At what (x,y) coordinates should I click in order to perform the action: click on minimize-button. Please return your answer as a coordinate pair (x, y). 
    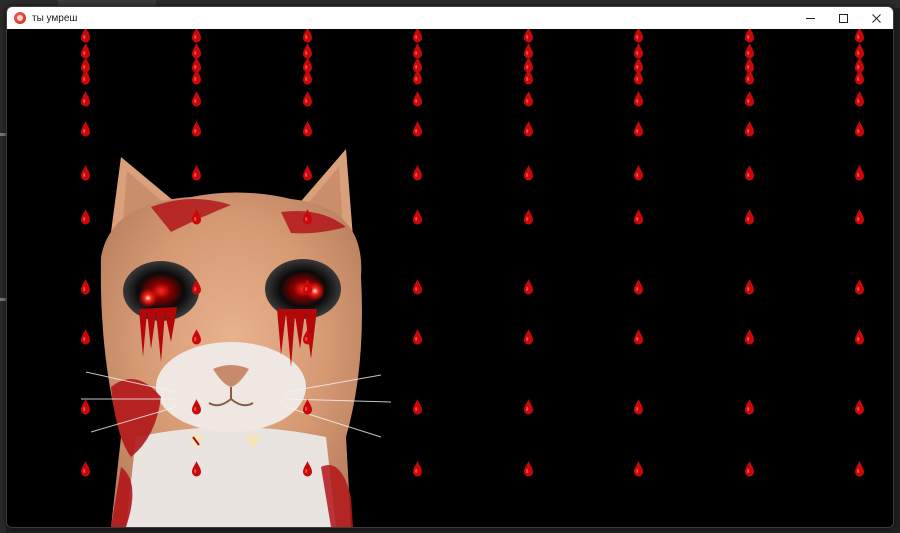
    Looking at the image, I should click on (810, 18).